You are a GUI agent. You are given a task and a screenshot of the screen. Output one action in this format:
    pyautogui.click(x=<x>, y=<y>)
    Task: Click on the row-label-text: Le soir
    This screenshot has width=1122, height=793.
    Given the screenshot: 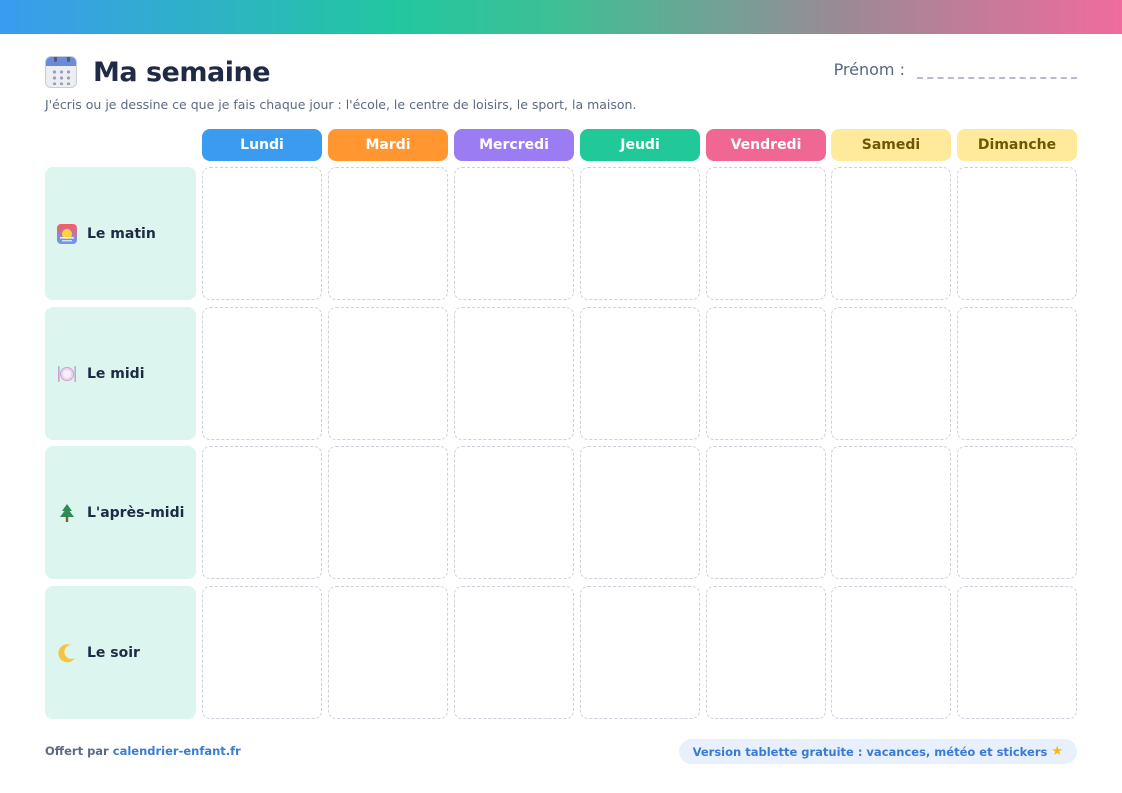 What is the action you would take?
    pyautogui.click(x=113, y=652)
    